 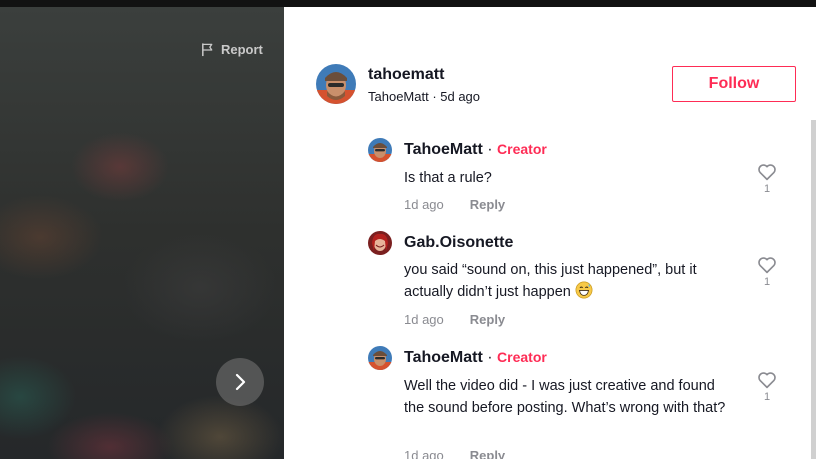 I want to click on author-avatar, so click(x=336, y=84).